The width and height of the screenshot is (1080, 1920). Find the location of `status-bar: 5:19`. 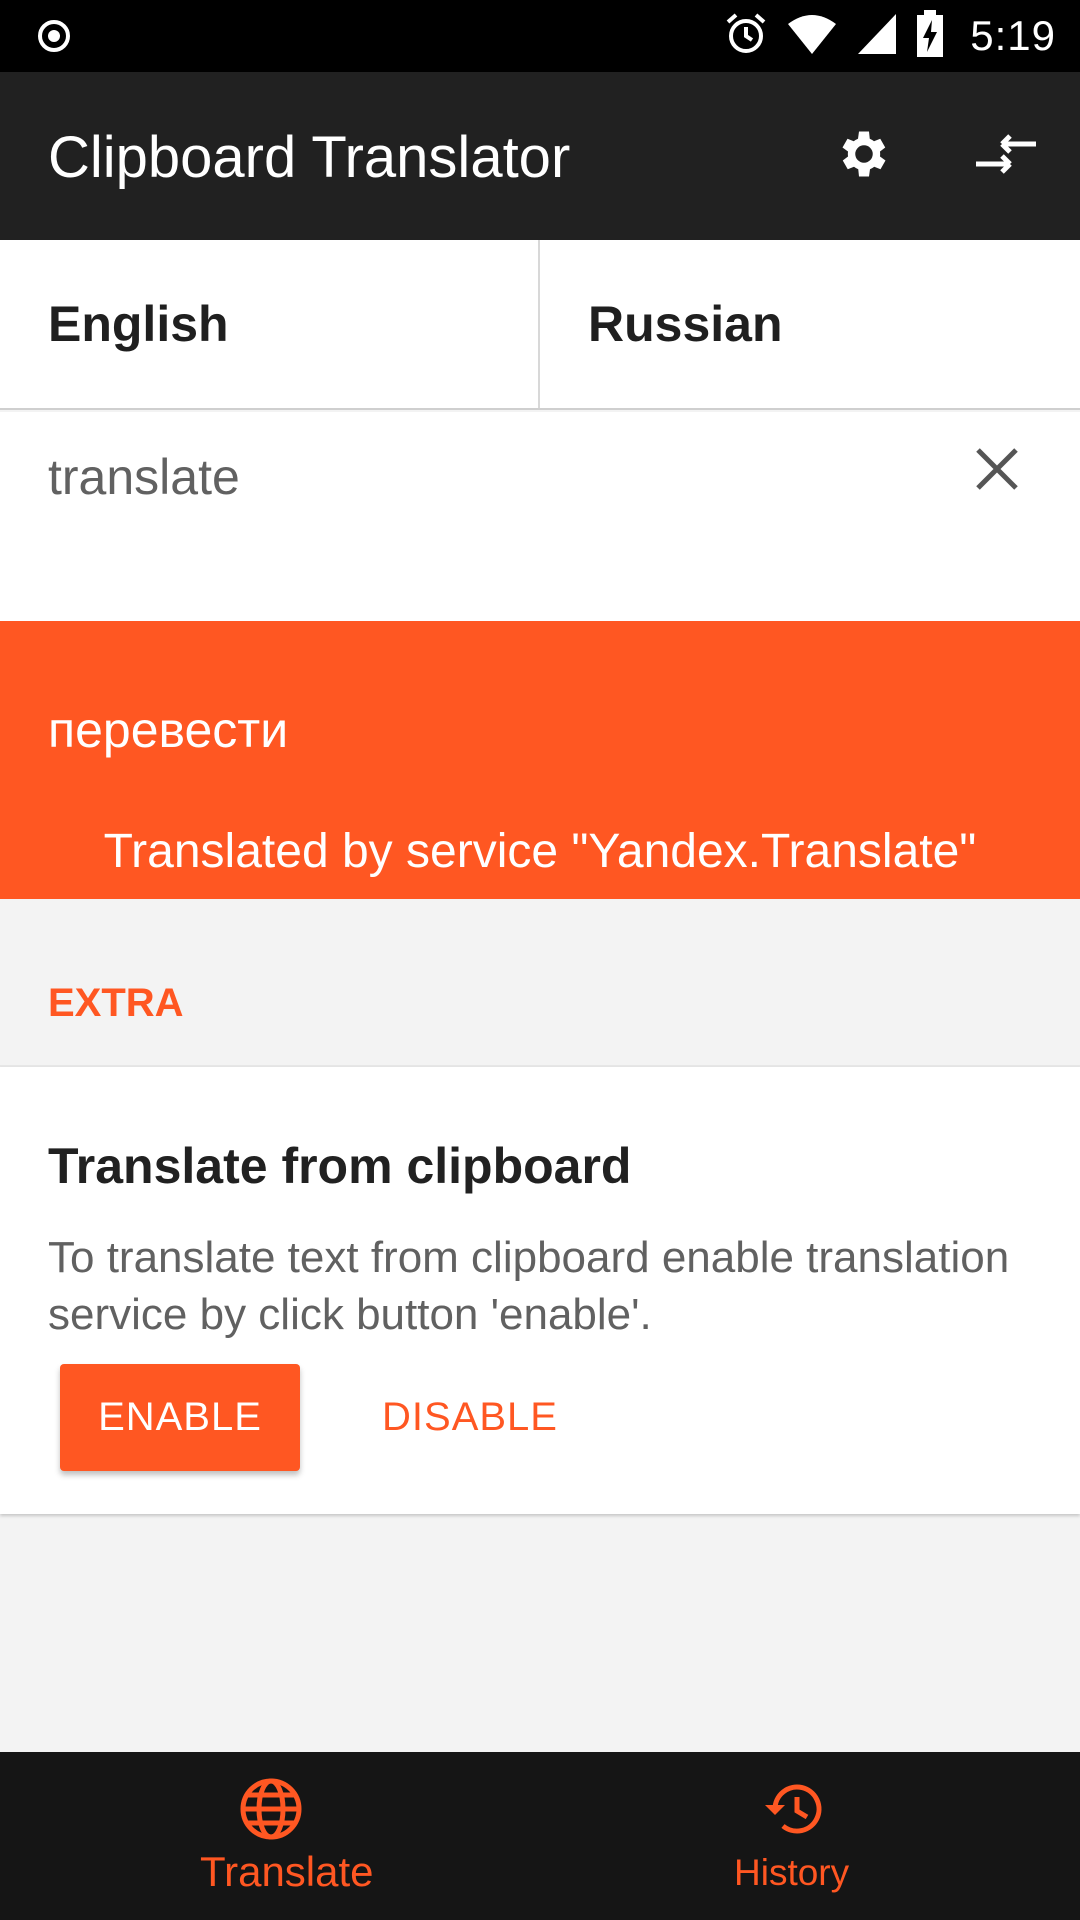

status-bar: 5:19 is located at coordinates (540, 36).